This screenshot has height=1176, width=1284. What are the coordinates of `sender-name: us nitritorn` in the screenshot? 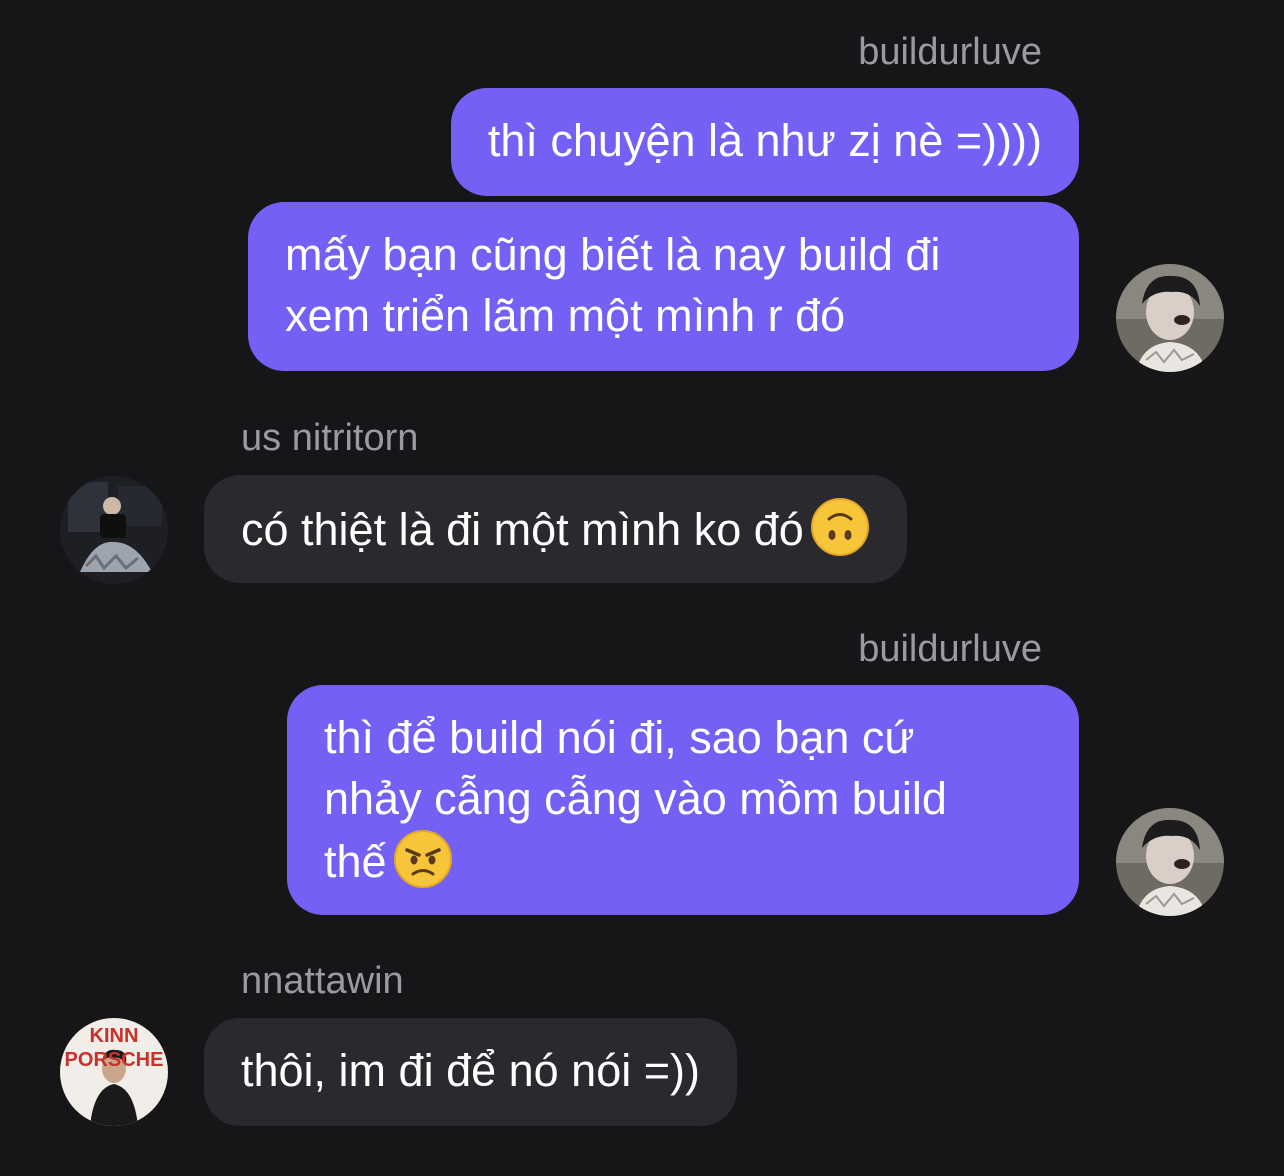 It's located at (330, 438).